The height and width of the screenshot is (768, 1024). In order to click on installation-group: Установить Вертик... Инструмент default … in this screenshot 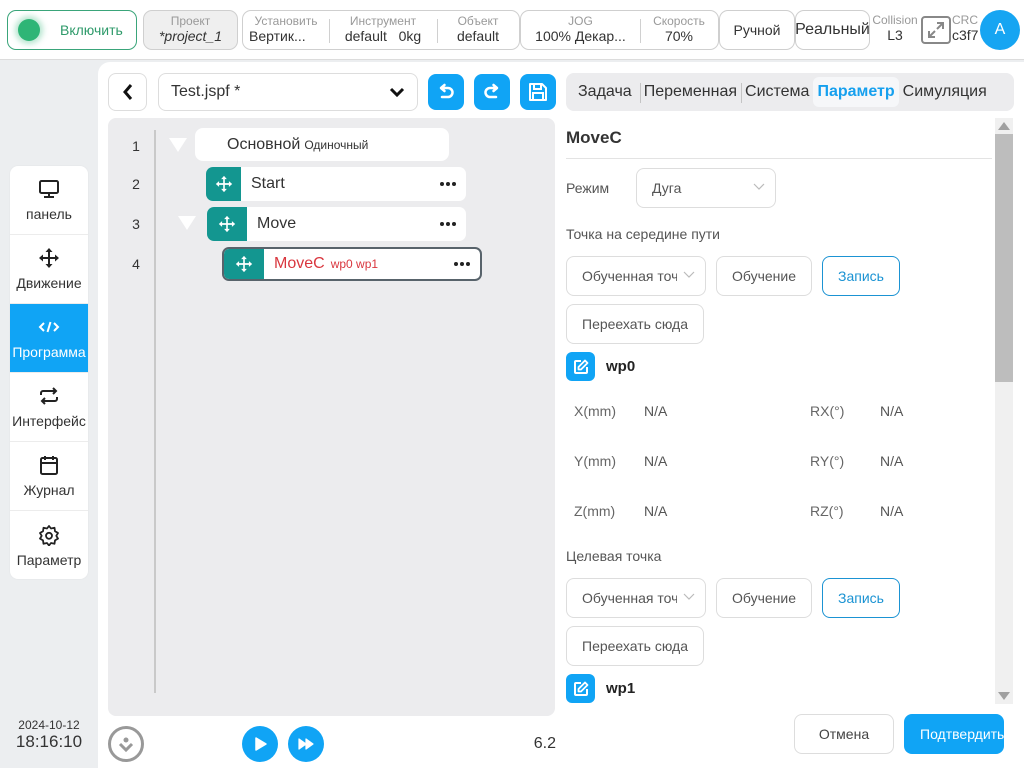, I will do `click(381, 30)`.